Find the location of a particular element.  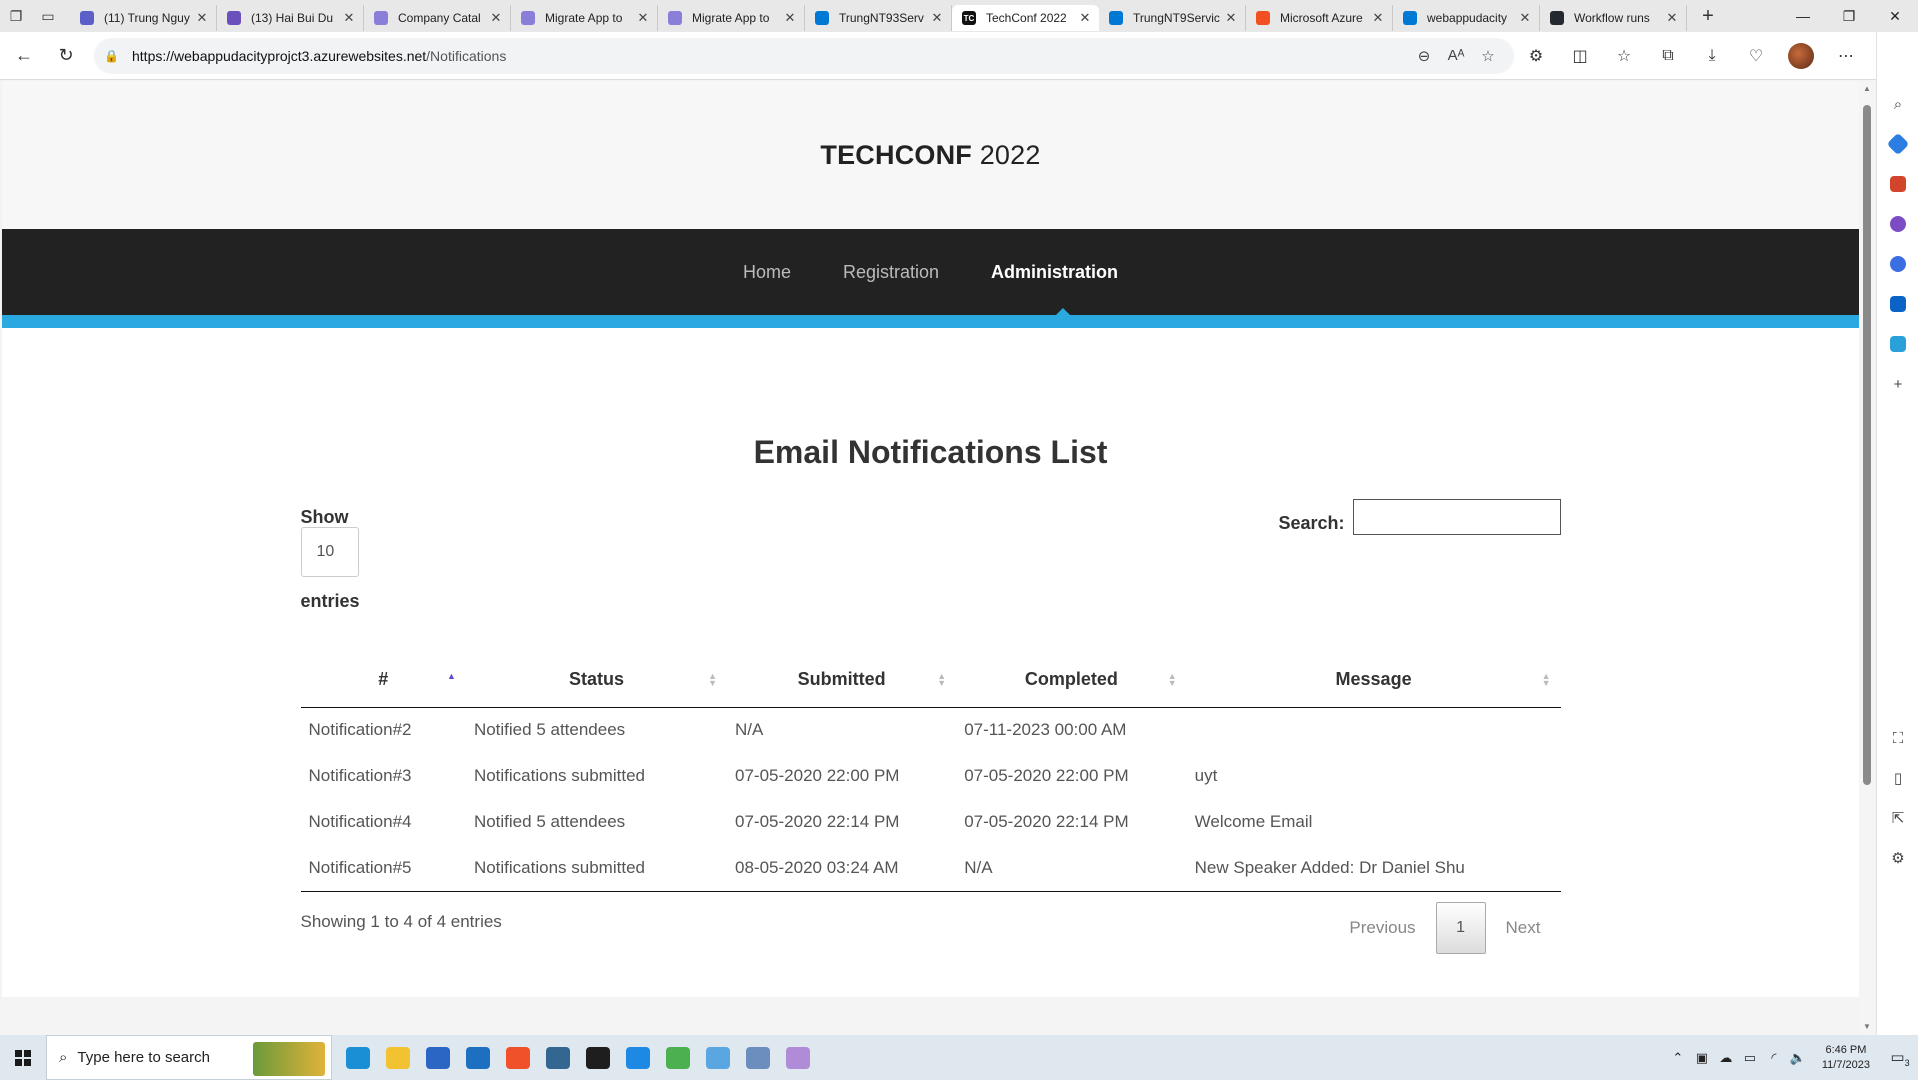

zoom-out-icon: ⊖ is located at coordinates (1424, 56).